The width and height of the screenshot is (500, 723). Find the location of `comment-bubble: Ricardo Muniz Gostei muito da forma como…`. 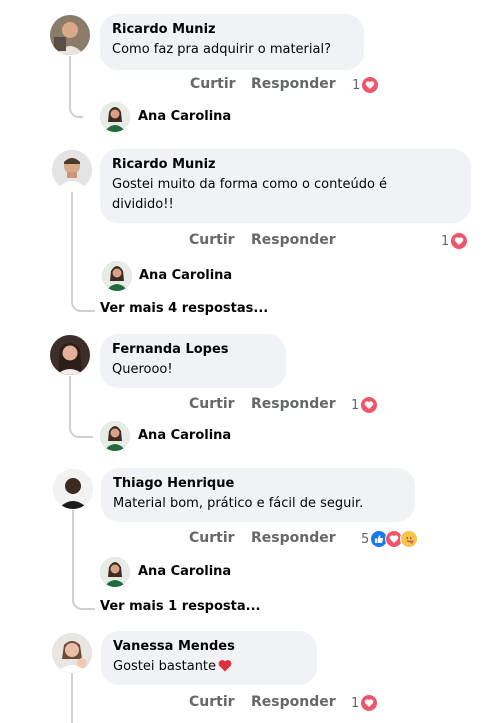

comment-bubble: Ricardo Muniz Gostei muito da forma como… is located at coordinates (285, 186).